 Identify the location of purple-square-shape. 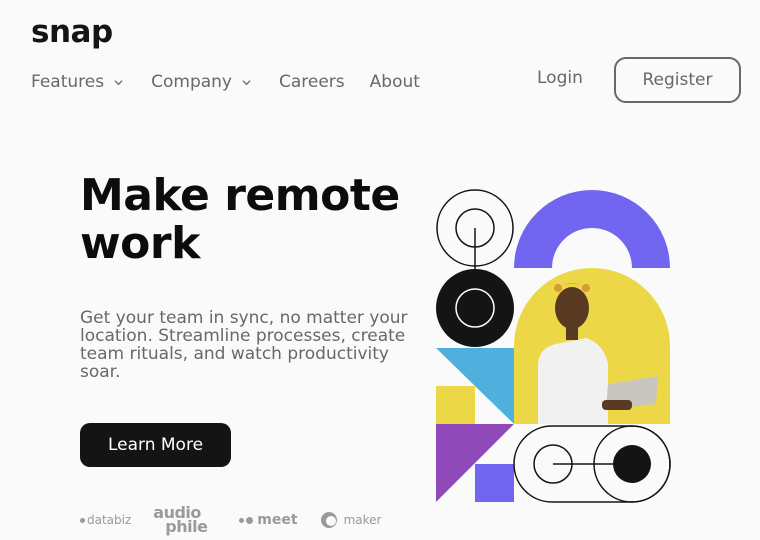
(494, 483).